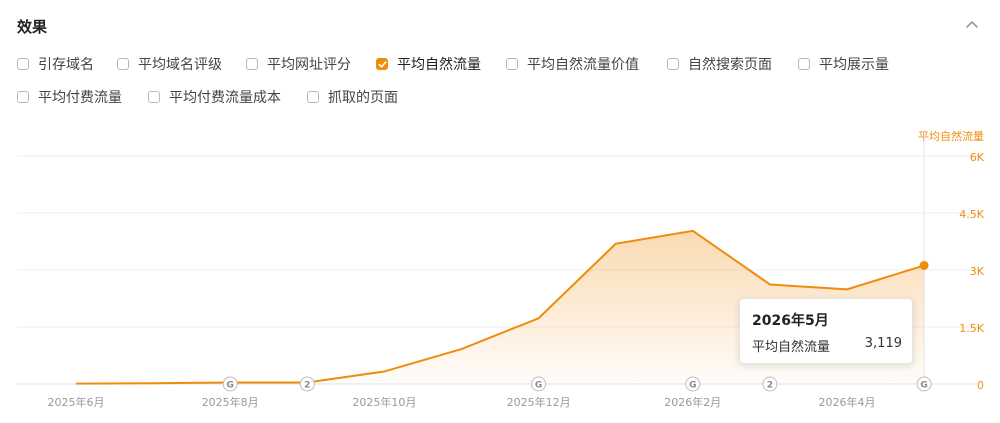 Image resolution: width=1000 pixels, height=423 pixels. Describe the element at coordinates (883, 343) in the screenshot. I see `tooltip-value: 3,119` at that location.